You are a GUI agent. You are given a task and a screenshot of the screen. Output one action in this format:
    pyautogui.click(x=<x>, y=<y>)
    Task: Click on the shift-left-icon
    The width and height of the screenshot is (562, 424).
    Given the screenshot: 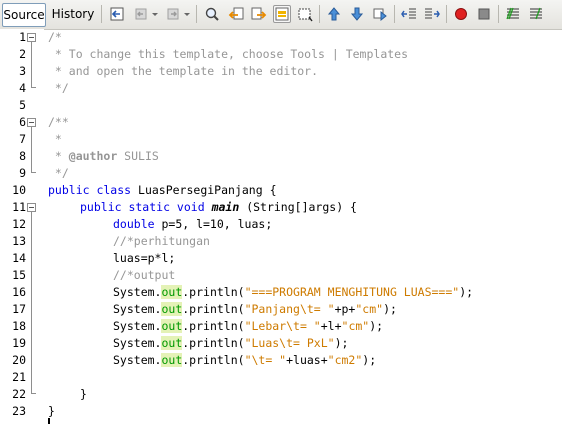 What is the action you would take?
    pyautogui.click(x=409, y=14)
    